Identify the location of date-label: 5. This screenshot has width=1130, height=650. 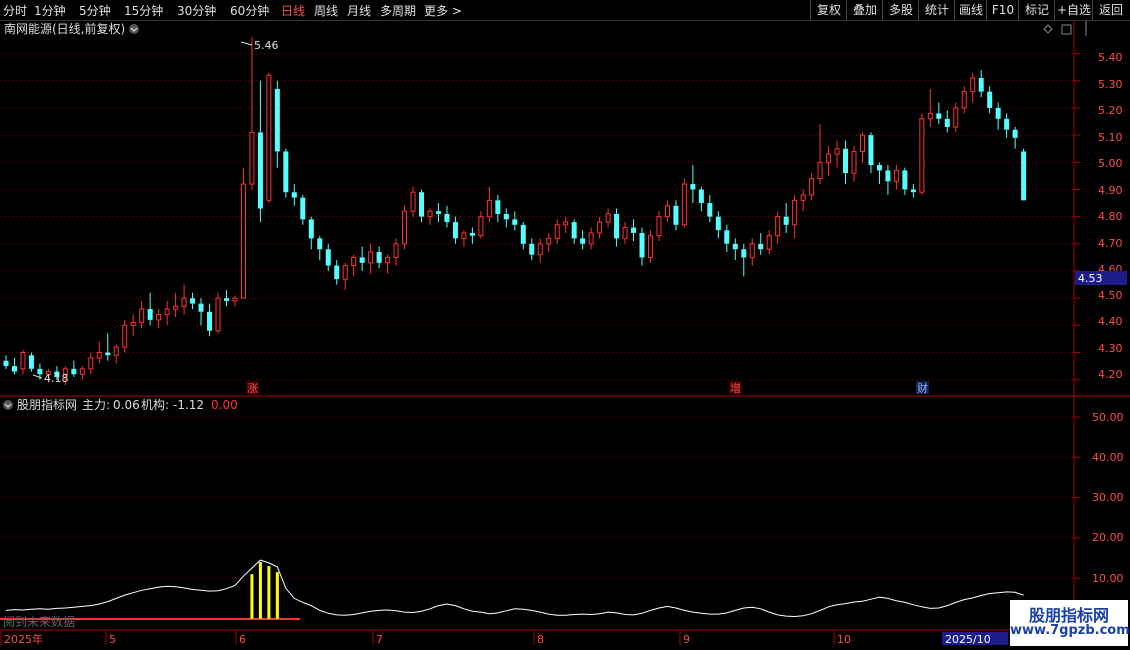
(112, 639).